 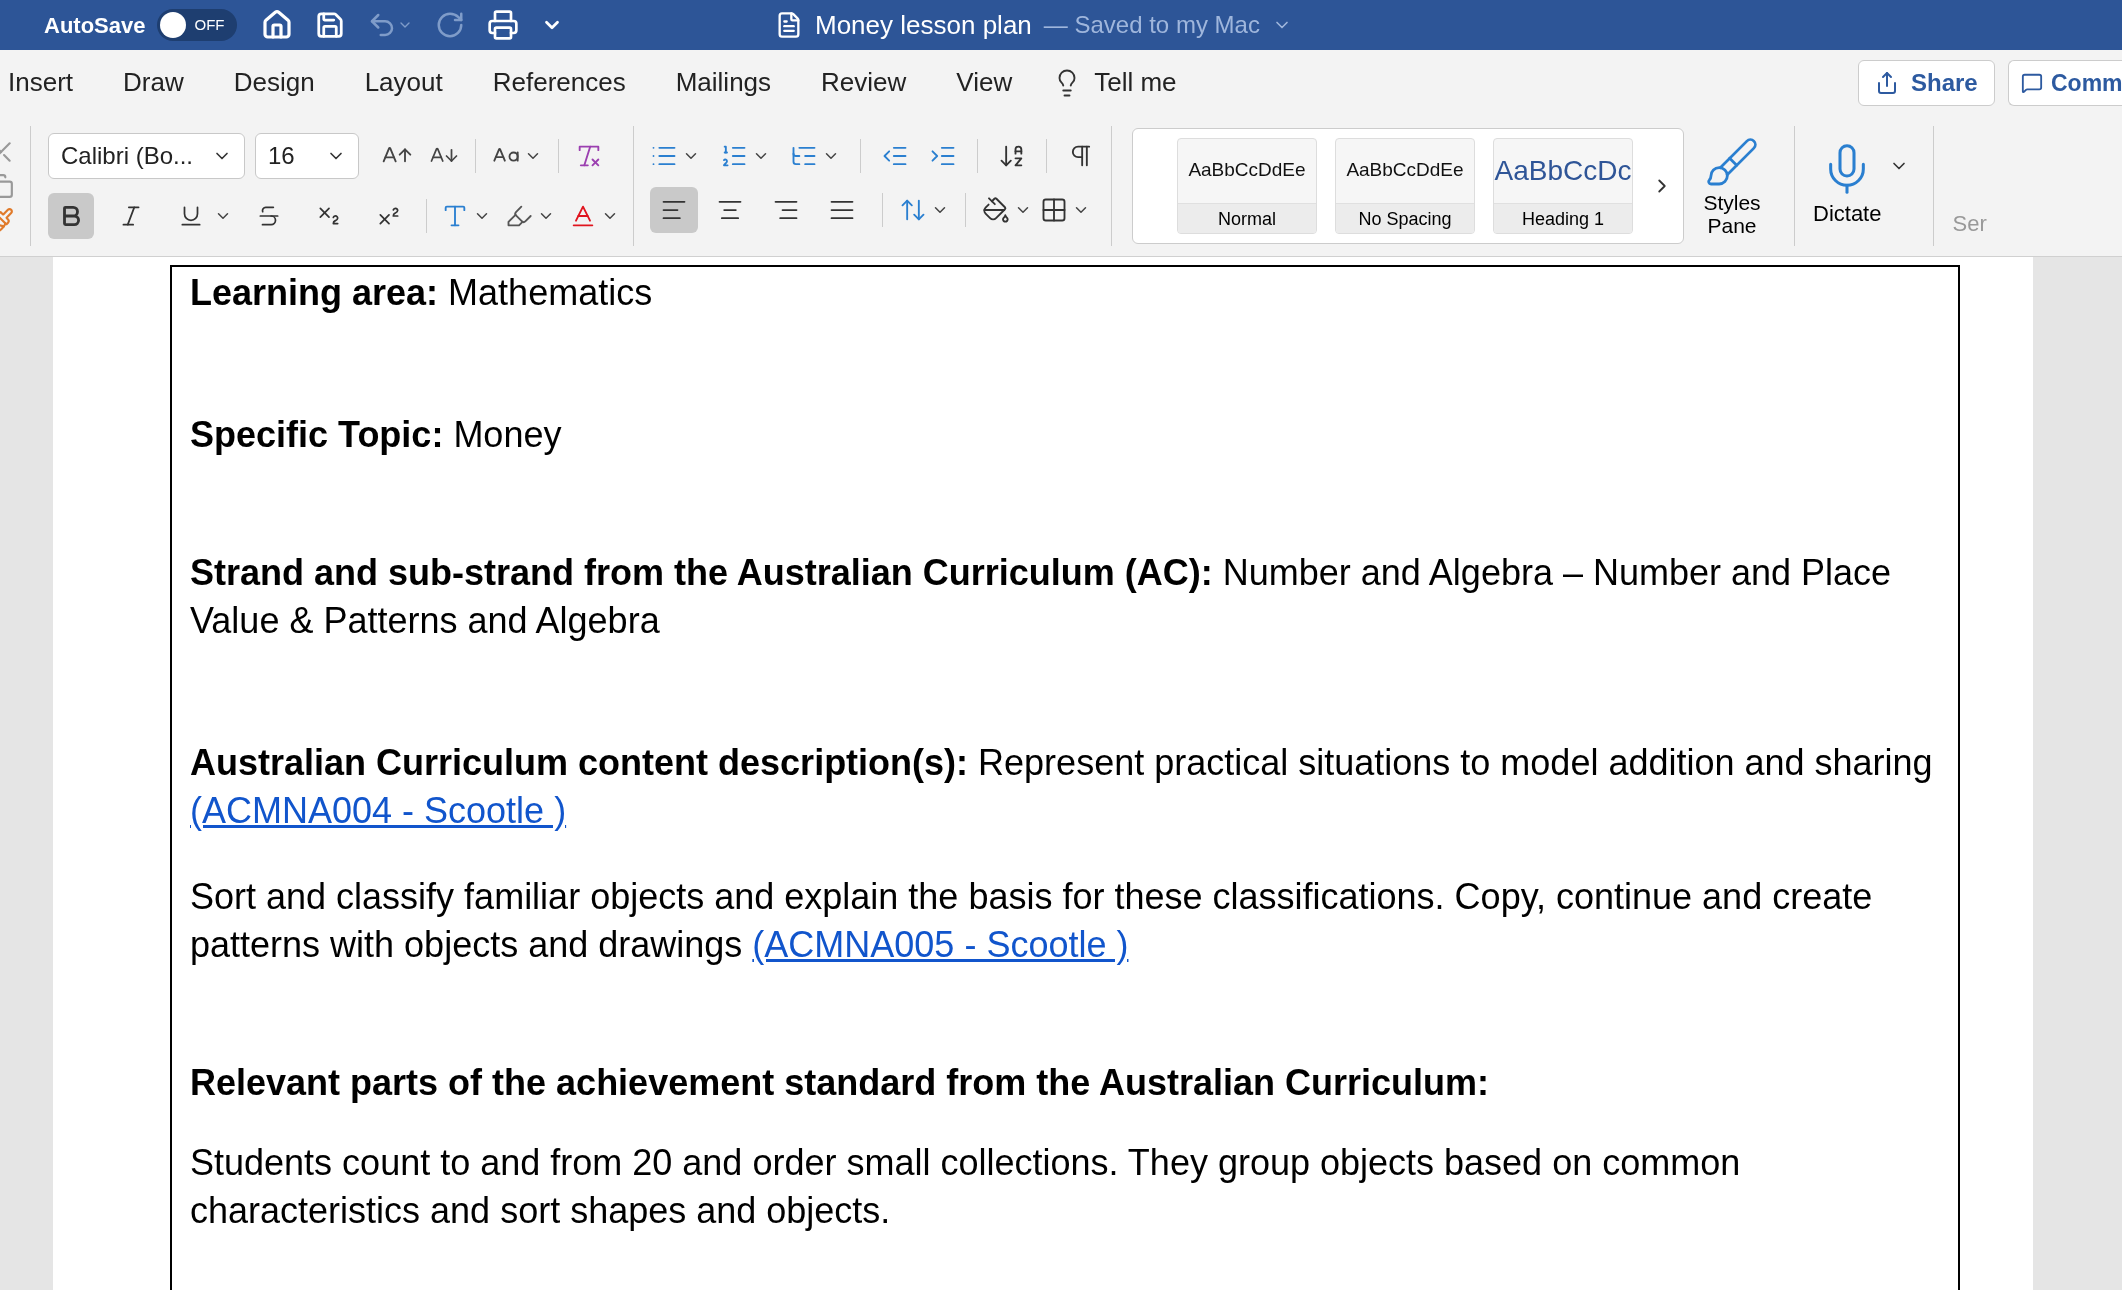 What do you see at coordinates (1563, 217) in the screenshot?
I see `style-name: Heading 1` at bounding box center [1563, 217].